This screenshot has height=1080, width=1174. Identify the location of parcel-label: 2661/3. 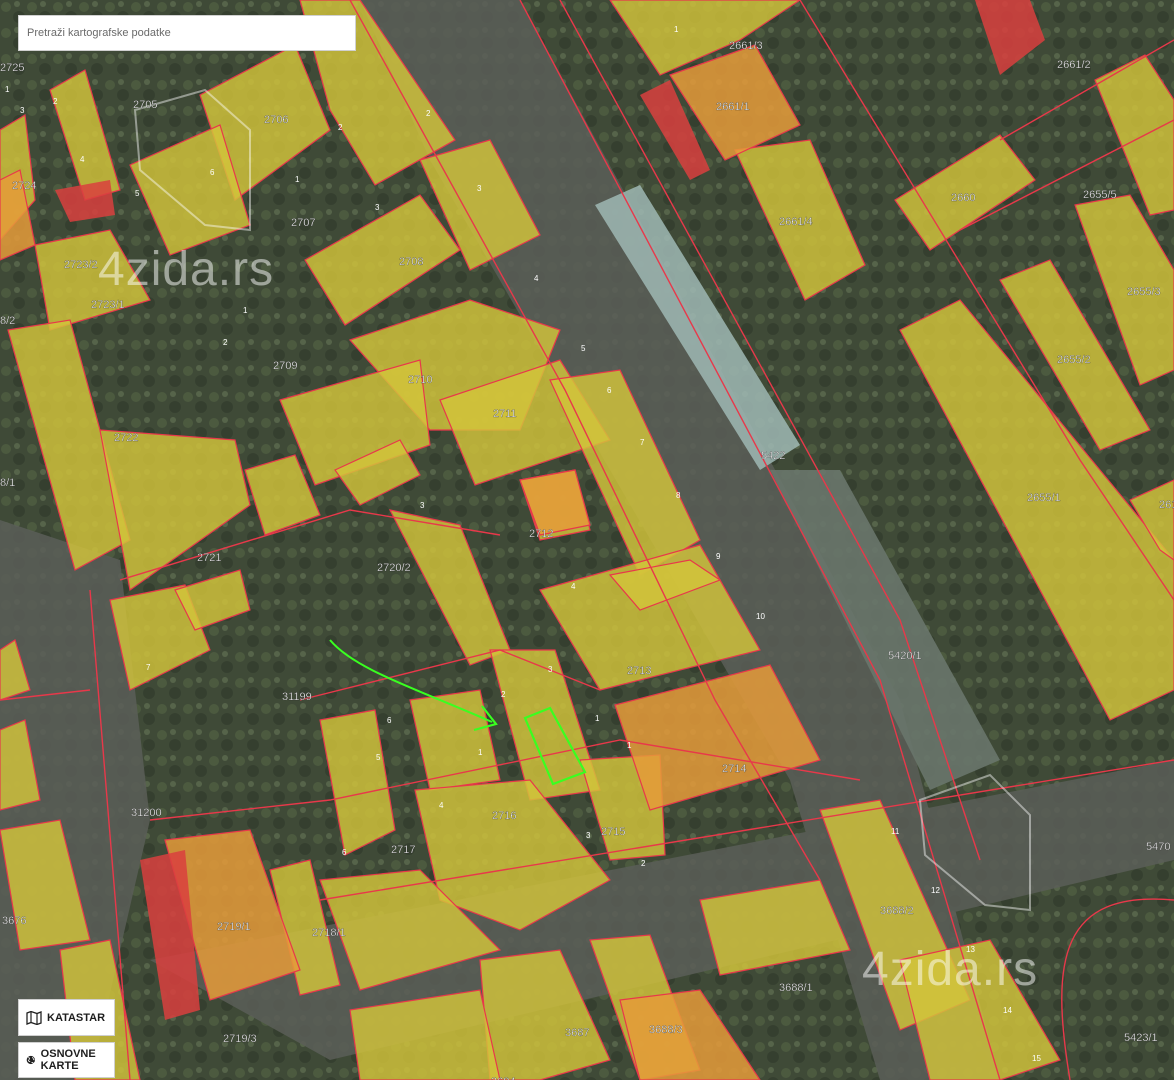
(746, 46).